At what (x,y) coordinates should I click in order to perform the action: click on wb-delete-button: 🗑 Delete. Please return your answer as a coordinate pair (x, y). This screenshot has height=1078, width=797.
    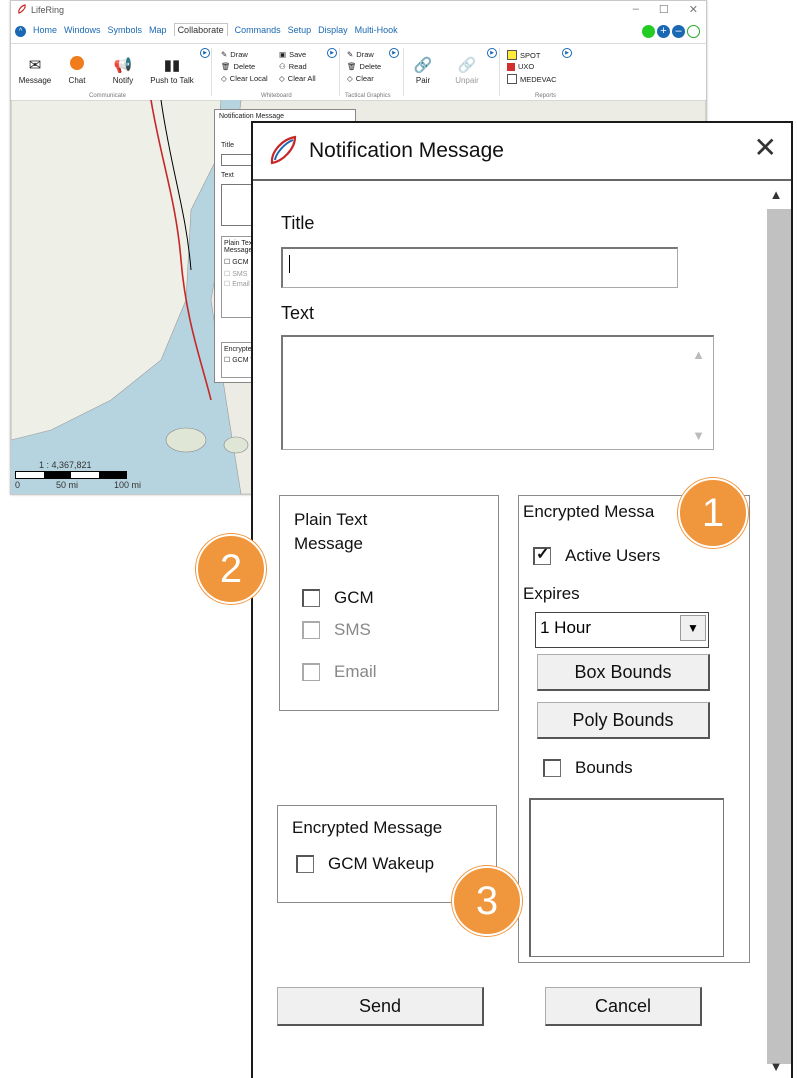
    Looking at the image, I should click on (238, 66).